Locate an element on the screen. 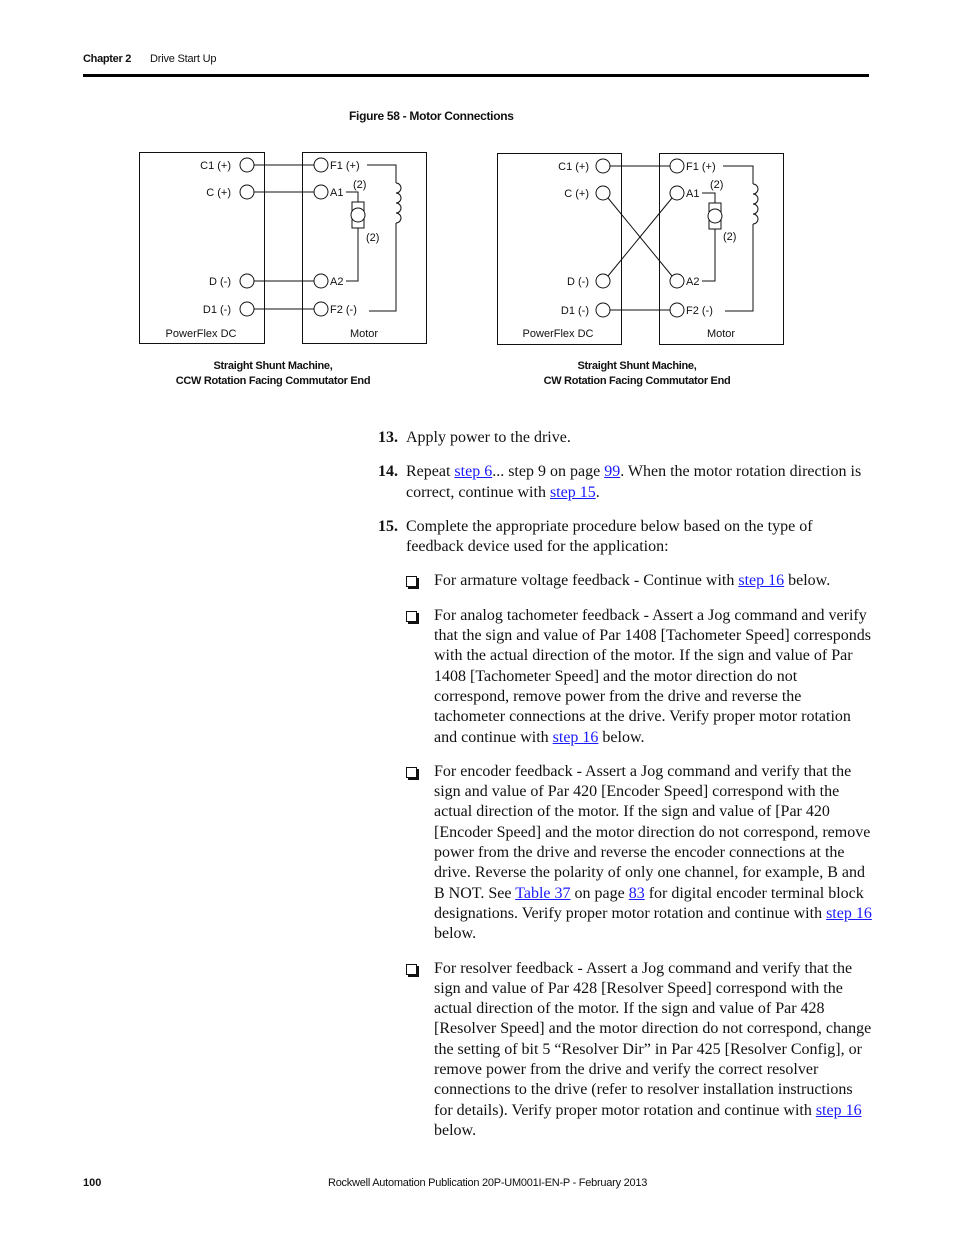 This screenshot has width=954, height=1235. step-text: Apply power to the drive. is located at coordinates (488, 437).